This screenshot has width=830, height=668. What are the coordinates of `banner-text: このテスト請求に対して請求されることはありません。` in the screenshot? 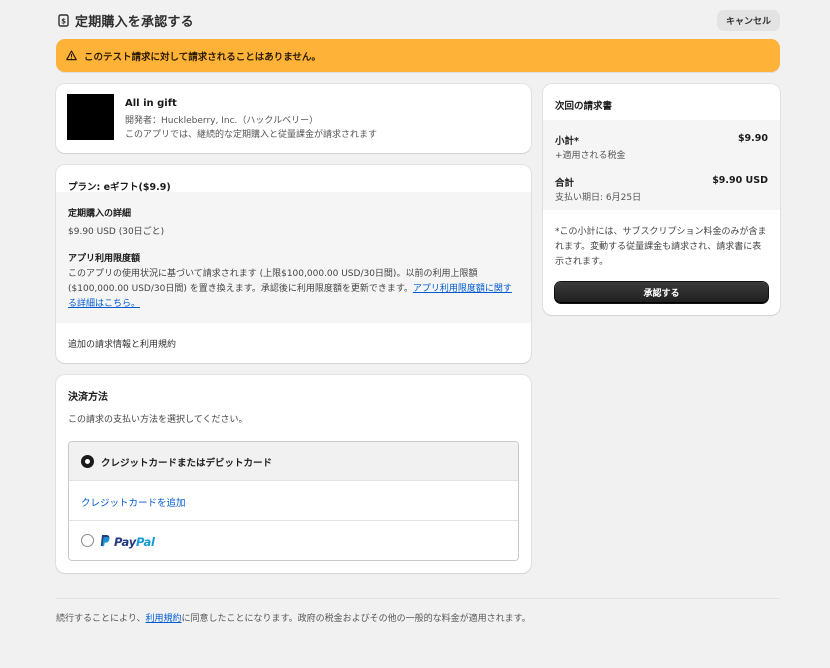 It's located at (202, 57).